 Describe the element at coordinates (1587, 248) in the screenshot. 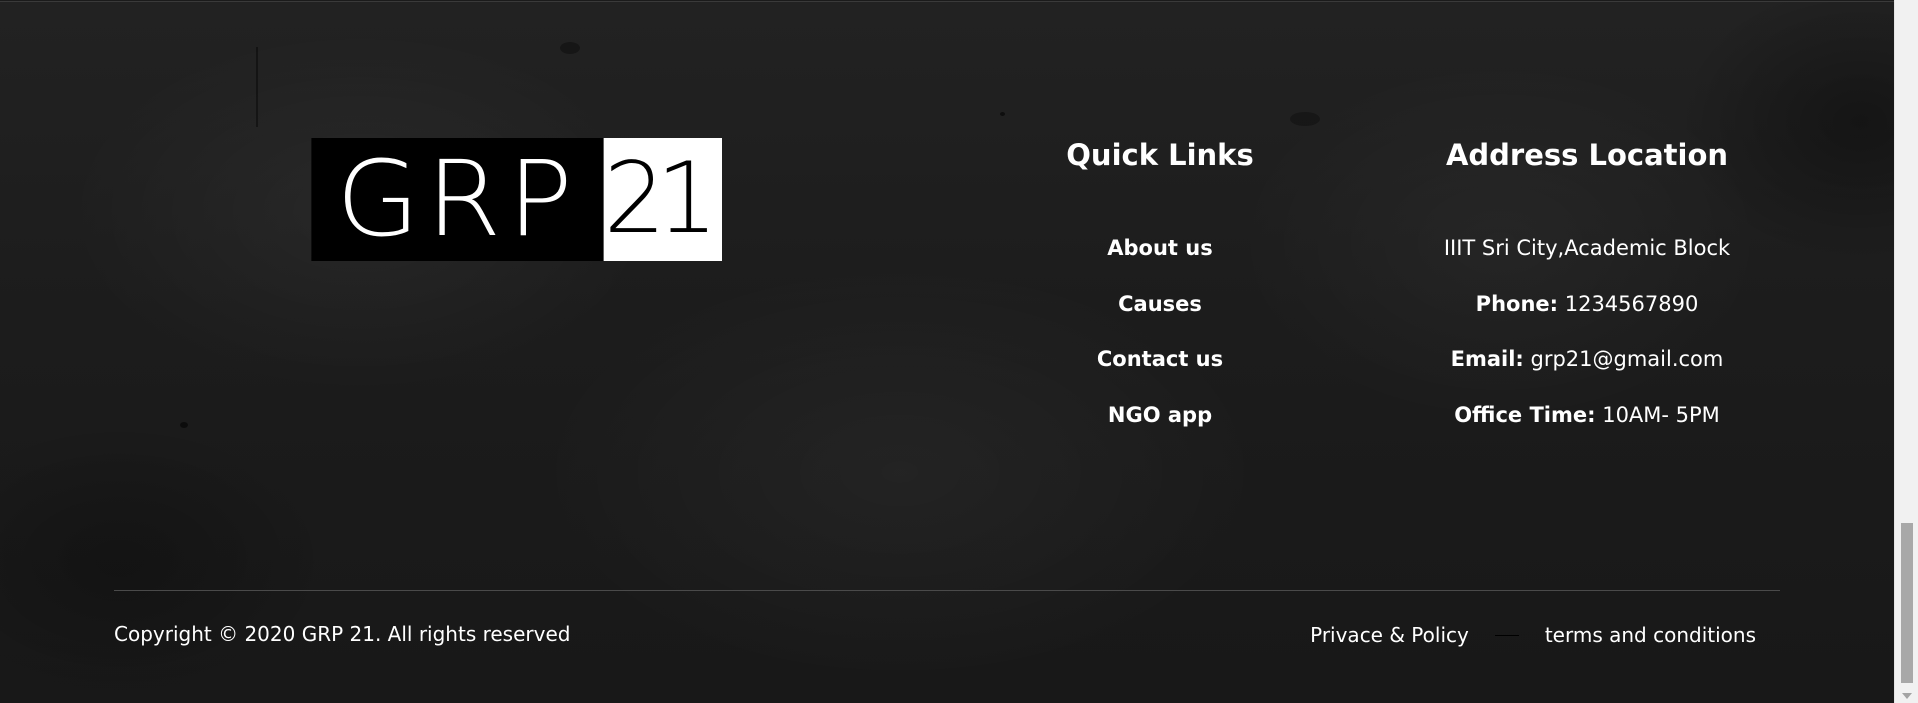

I see `address-text: IIIT Sri City,Academic Block` at that location.